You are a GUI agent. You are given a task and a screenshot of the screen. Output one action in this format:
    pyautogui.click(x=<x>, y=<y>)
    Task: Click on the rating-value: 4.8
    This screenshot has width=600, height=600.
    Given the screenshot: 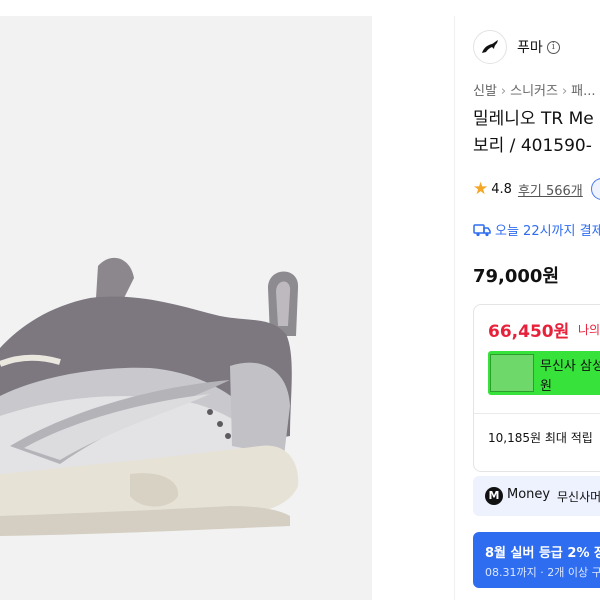 What is the action you would take?
    pyautogui.click(x=501, y=189)
    